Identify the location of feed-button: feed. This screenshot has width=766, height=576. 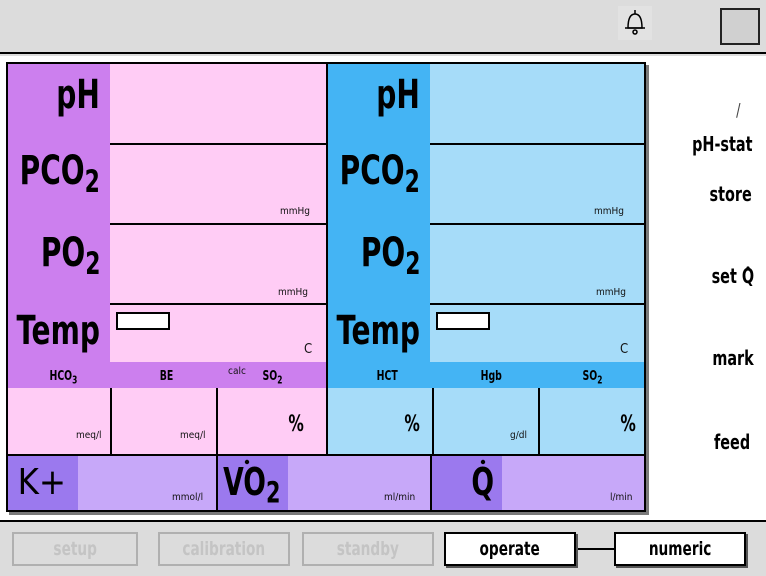
(732, 442).